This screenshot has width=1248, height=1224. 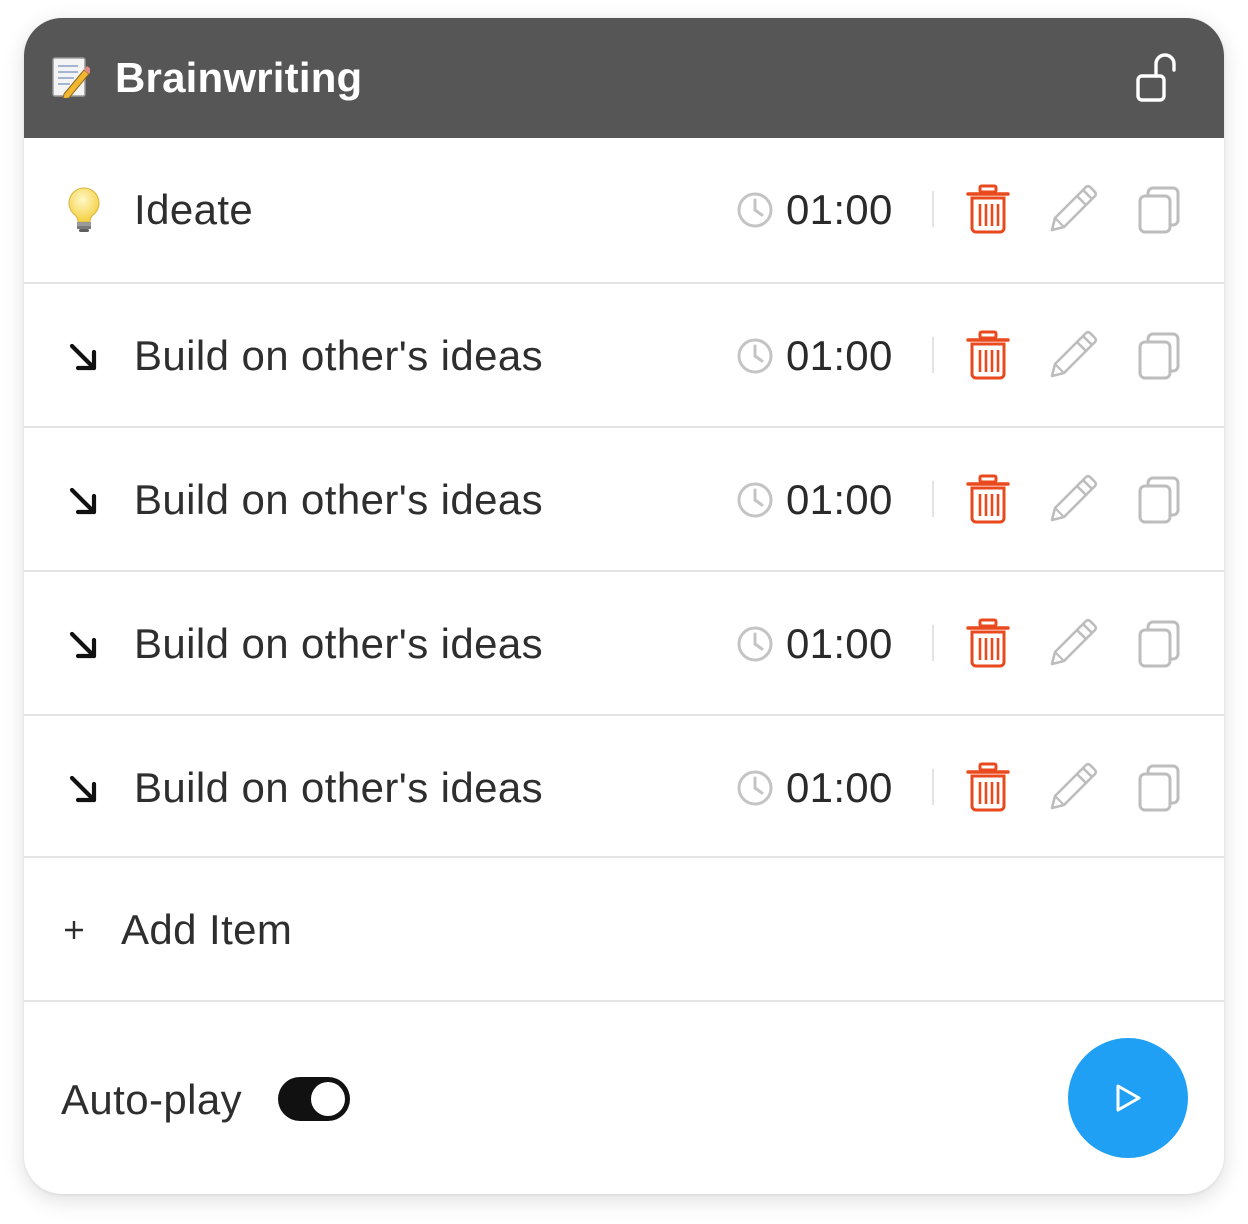 I want to click on unlock-icon, so click(x=1158, y=78).